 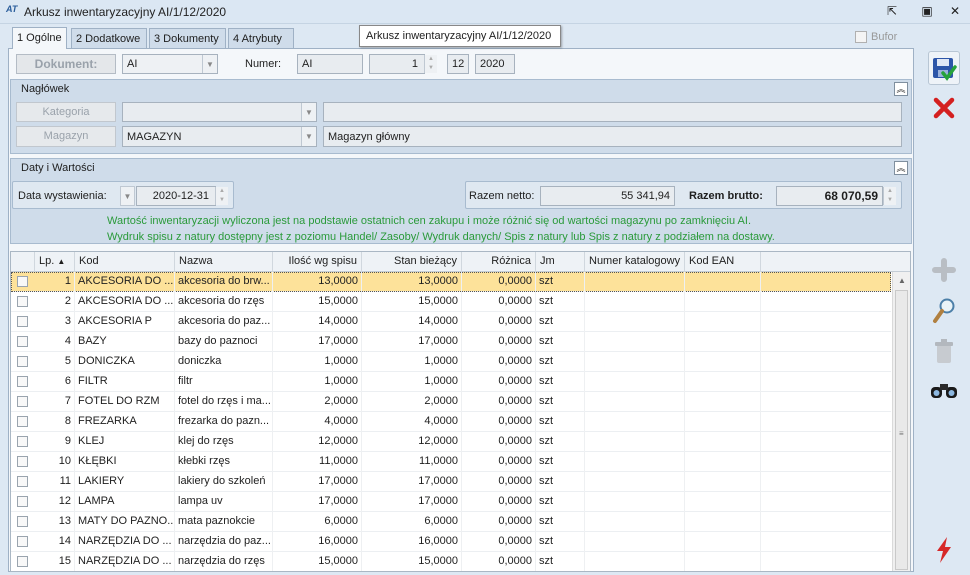 I want to click on dokument-button: Dokument:, so click(x=66, y=64).